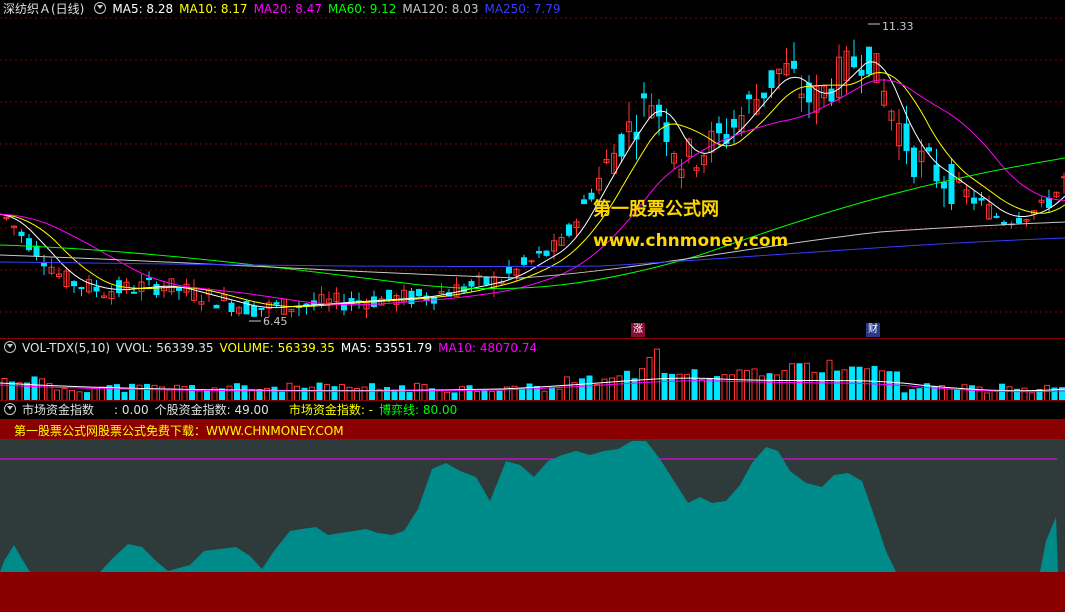 This screenshot has height=612, width=1065. Describe the element at coordinates (638, 330) in the screenshot. I see `marker-zhang: 涨` at that location.